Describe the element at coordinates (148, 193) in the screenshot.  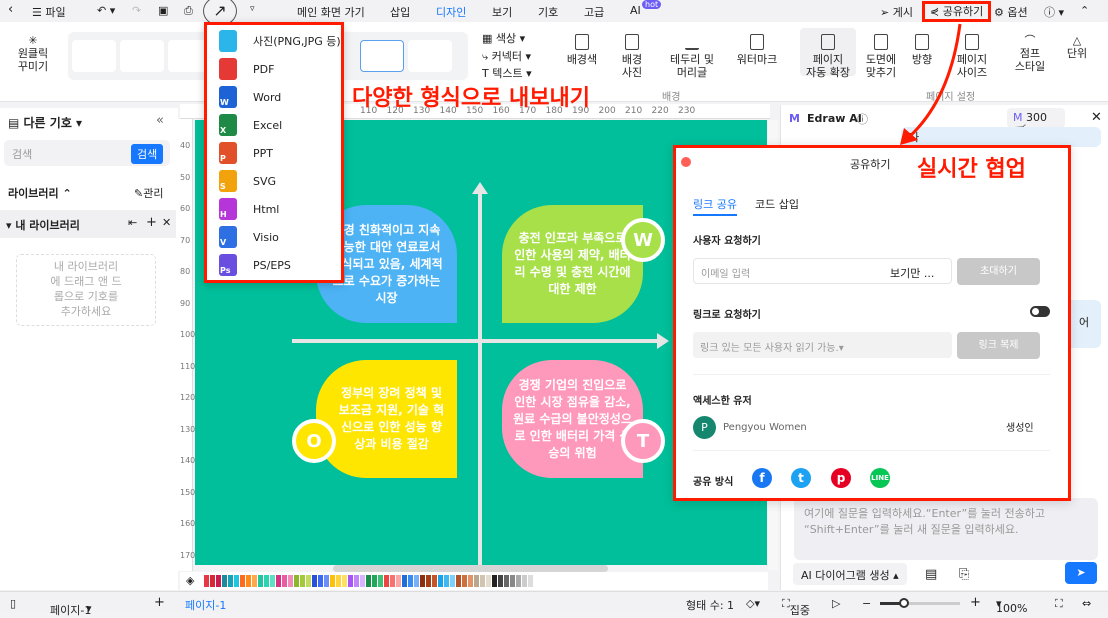
I see `manage-button: ✎관리` at that location.